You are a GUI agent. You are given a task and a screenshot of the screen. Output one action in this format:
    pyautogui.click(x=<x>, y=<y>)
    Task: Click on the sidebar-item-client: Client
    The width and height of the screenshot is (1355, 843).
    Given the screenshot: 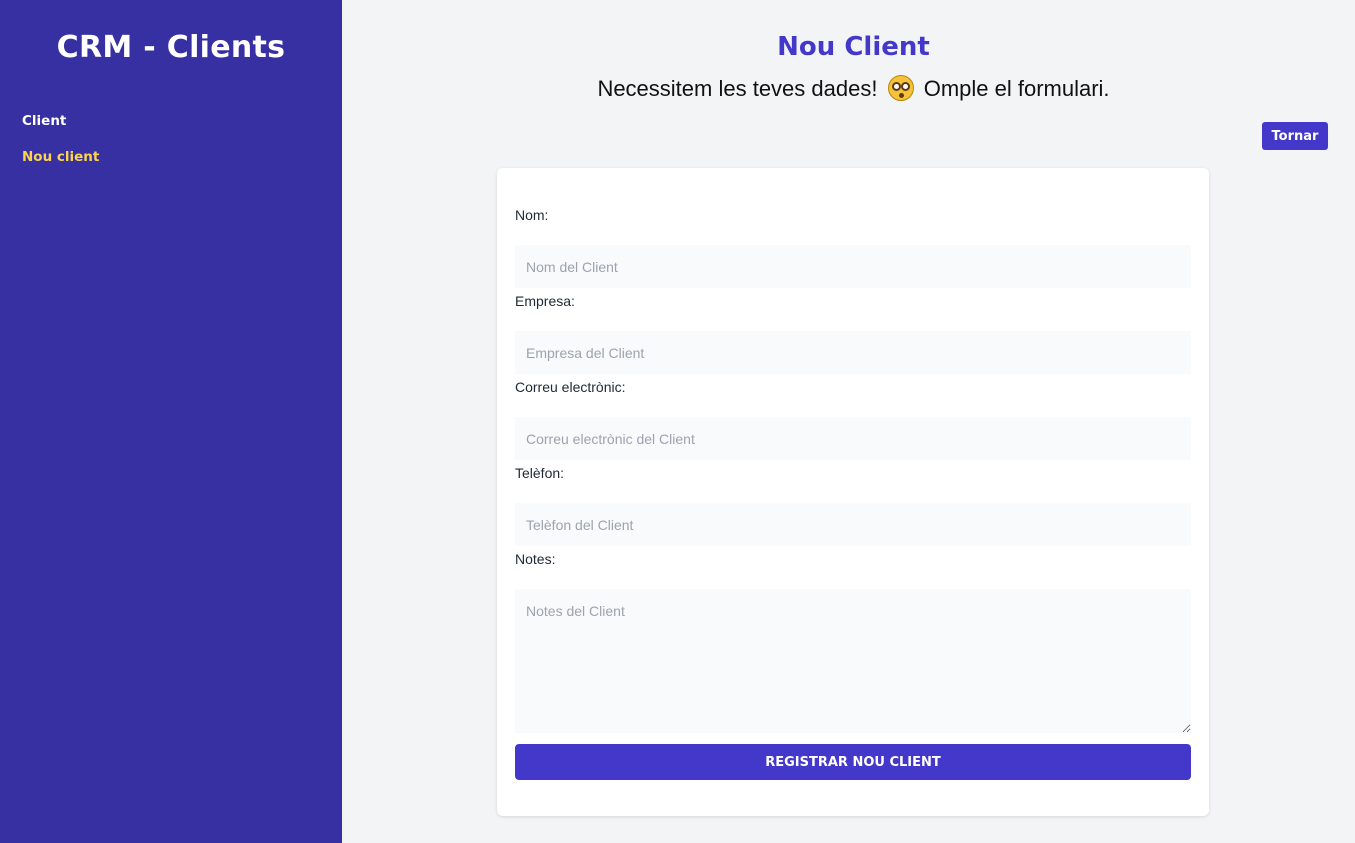 What is the action you would take?
    pyautogui.click(x=60, y=131)
    